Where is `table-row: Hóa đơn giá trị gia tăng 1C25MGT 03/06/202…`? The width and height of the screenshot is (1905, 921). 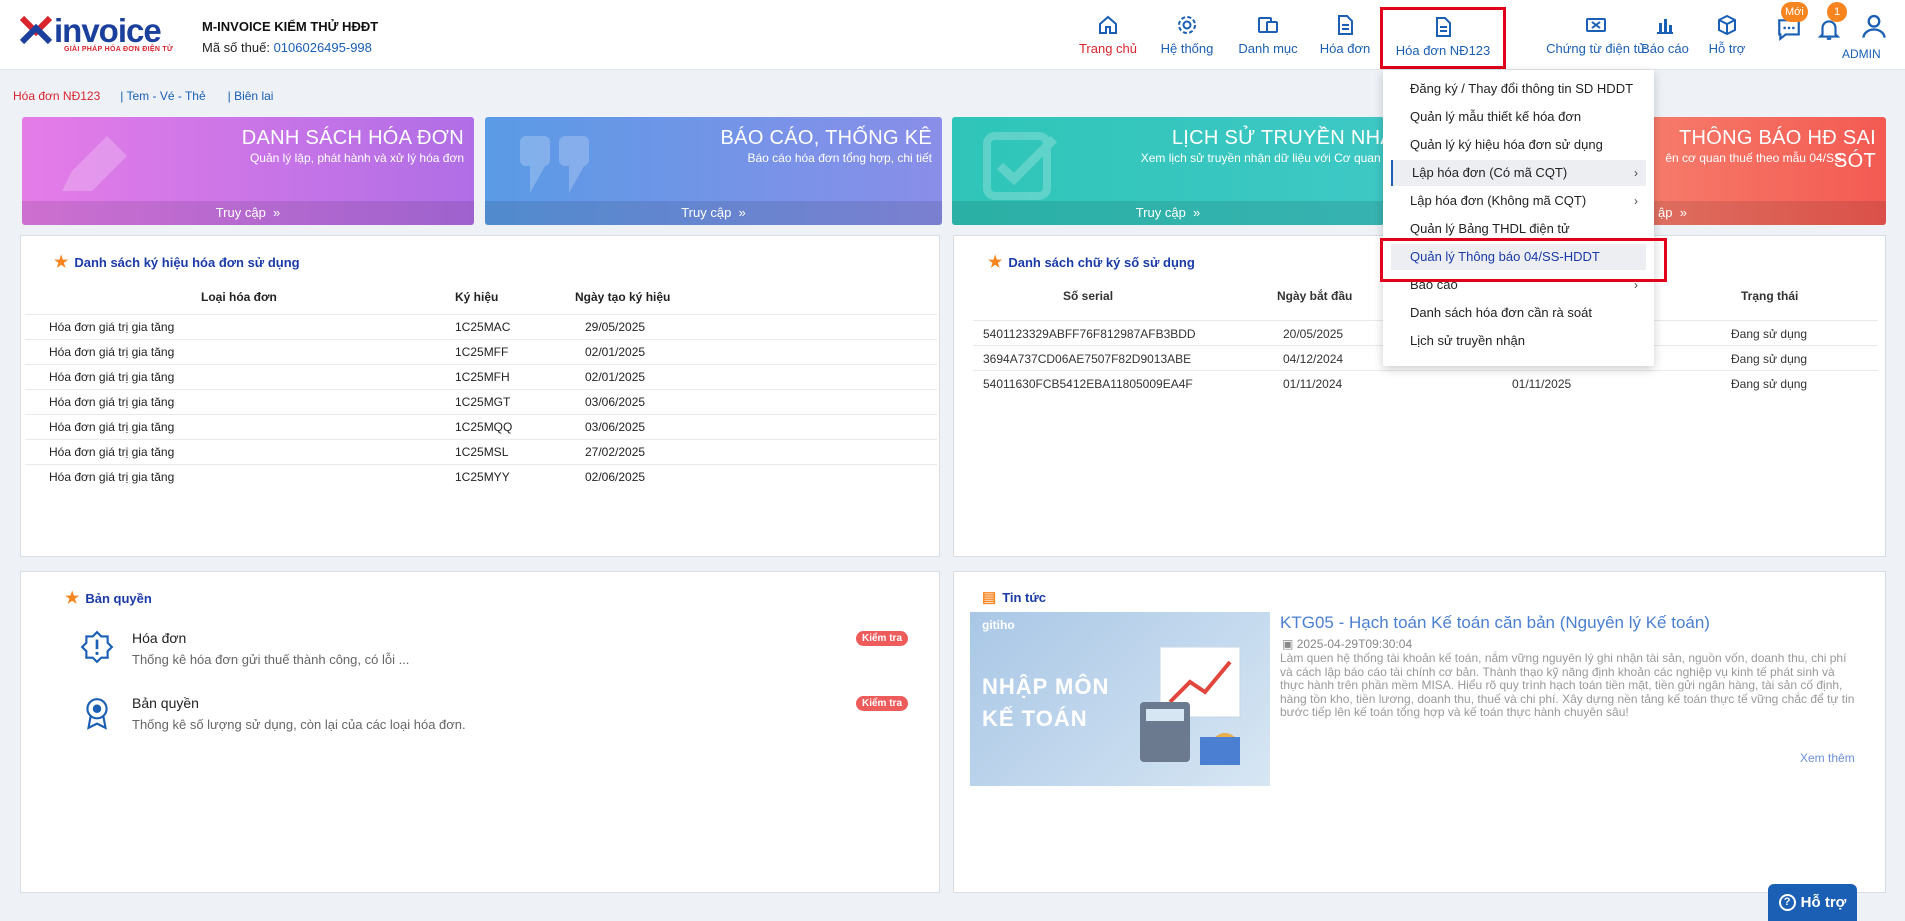
table-row: Hóa đơn giá trị gia tăng 1C25MGT 03/06/202… is located at coordinates (481, 401).